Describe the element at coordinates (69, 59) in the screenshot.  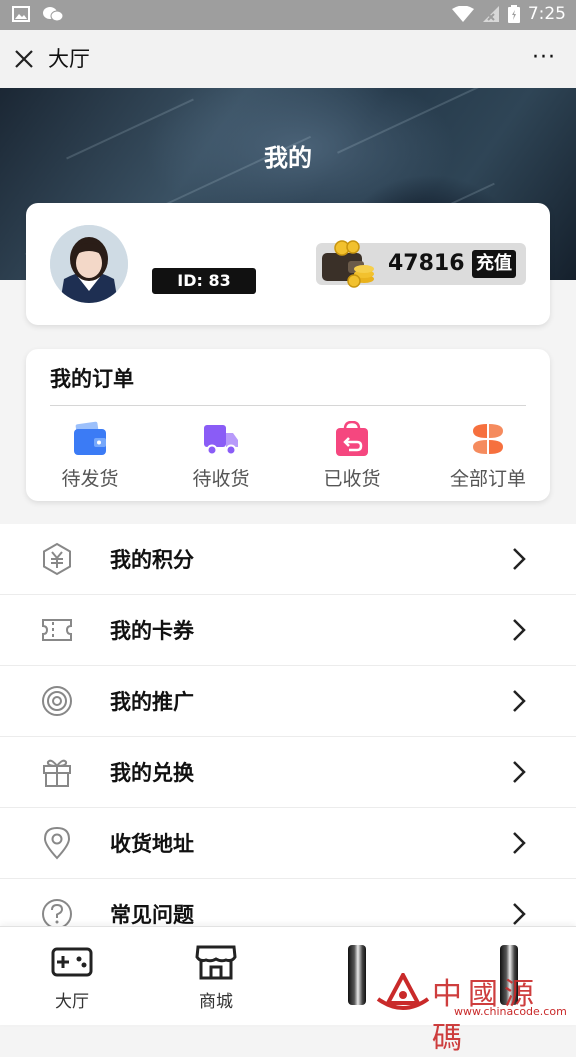
I see `window-title: 大厅` at that location.